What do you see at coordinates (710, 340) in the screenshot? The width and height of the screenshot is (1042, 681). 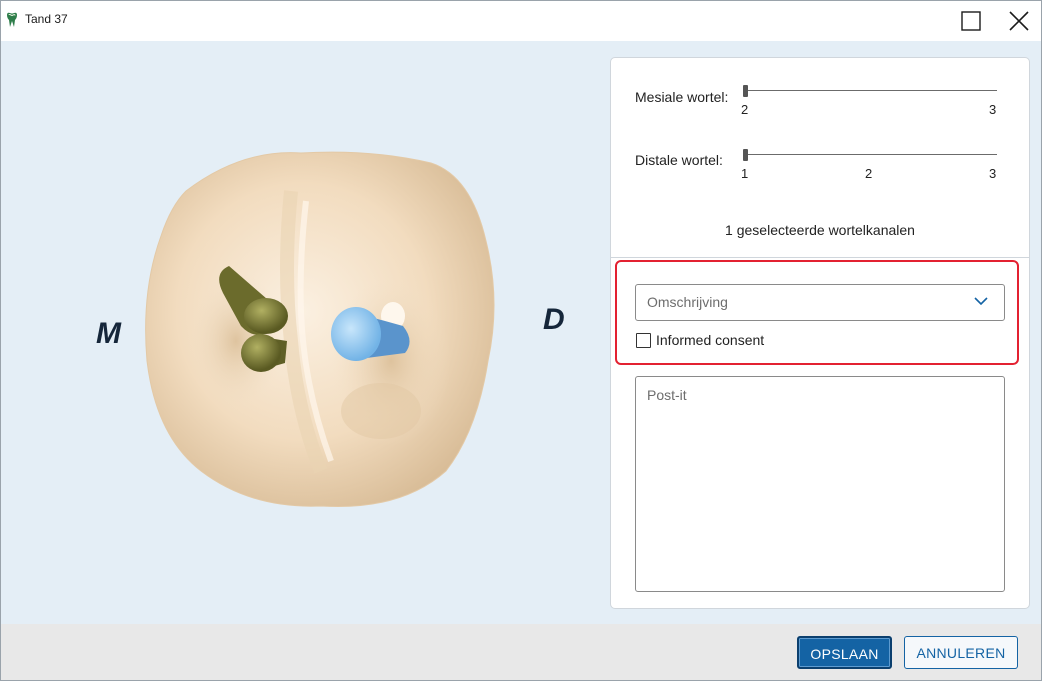 I see `informed-consent-label: Informed consent` at bounding box center [710, 340].